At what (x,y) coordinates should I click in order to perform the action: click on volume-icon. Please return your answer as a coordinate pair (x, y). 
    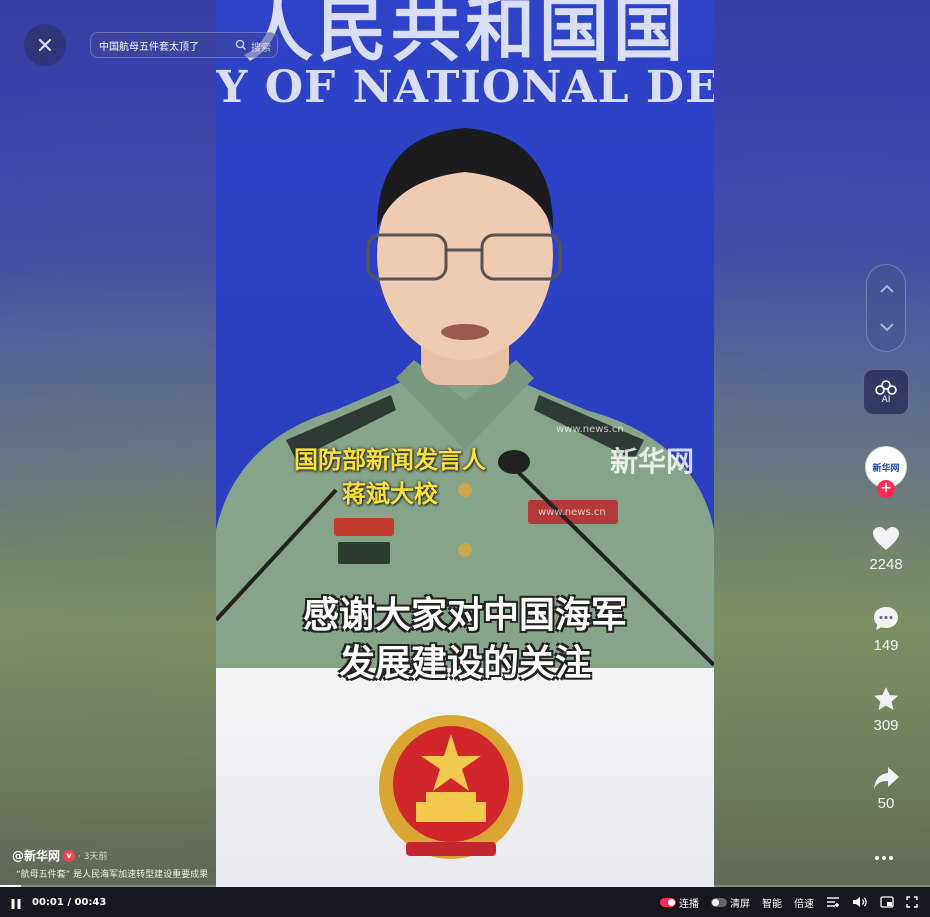
    Looking at the image, I should click on (860, 902).